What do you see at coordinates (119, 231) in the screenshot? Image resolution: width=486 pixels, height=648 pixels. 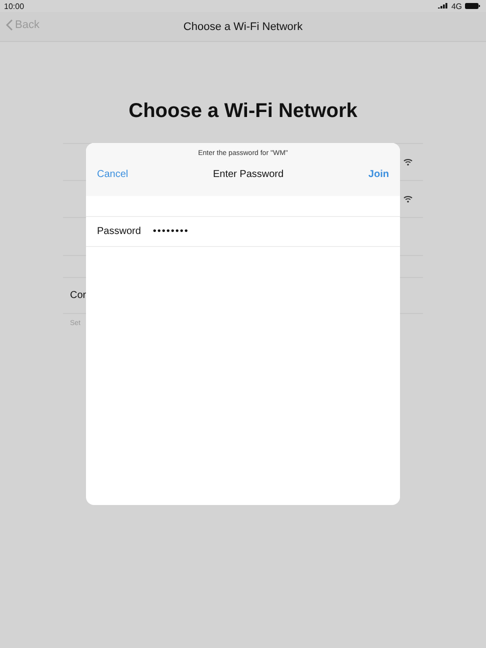 I see `field-label: Password` at bounding box center [119, 231].